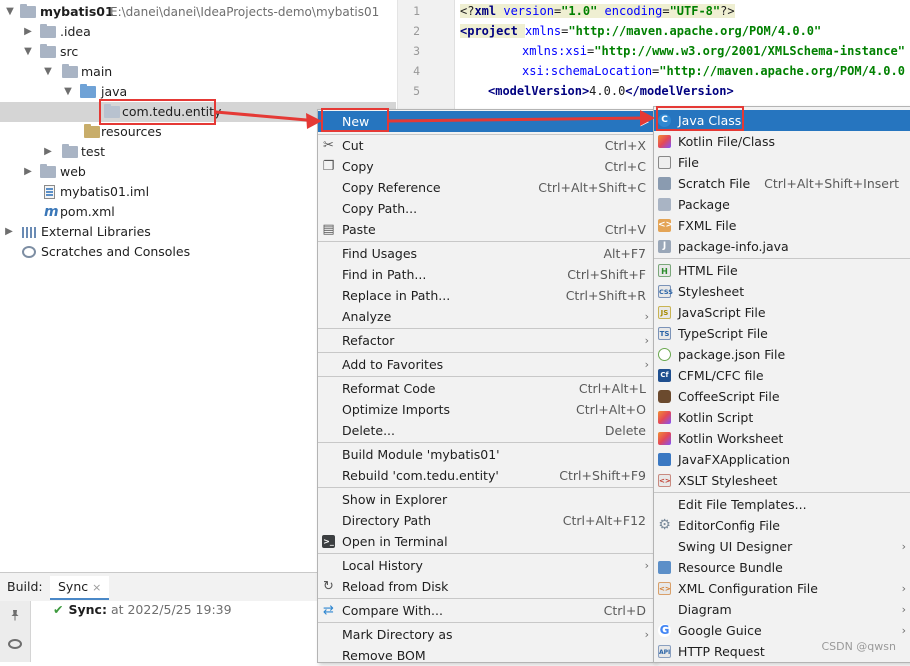  What do you see at coordinates (782, 246) in the screenshot?
I see `submenu-item-package-info: Jpackage-info.java` at bounding box center [782, 246].